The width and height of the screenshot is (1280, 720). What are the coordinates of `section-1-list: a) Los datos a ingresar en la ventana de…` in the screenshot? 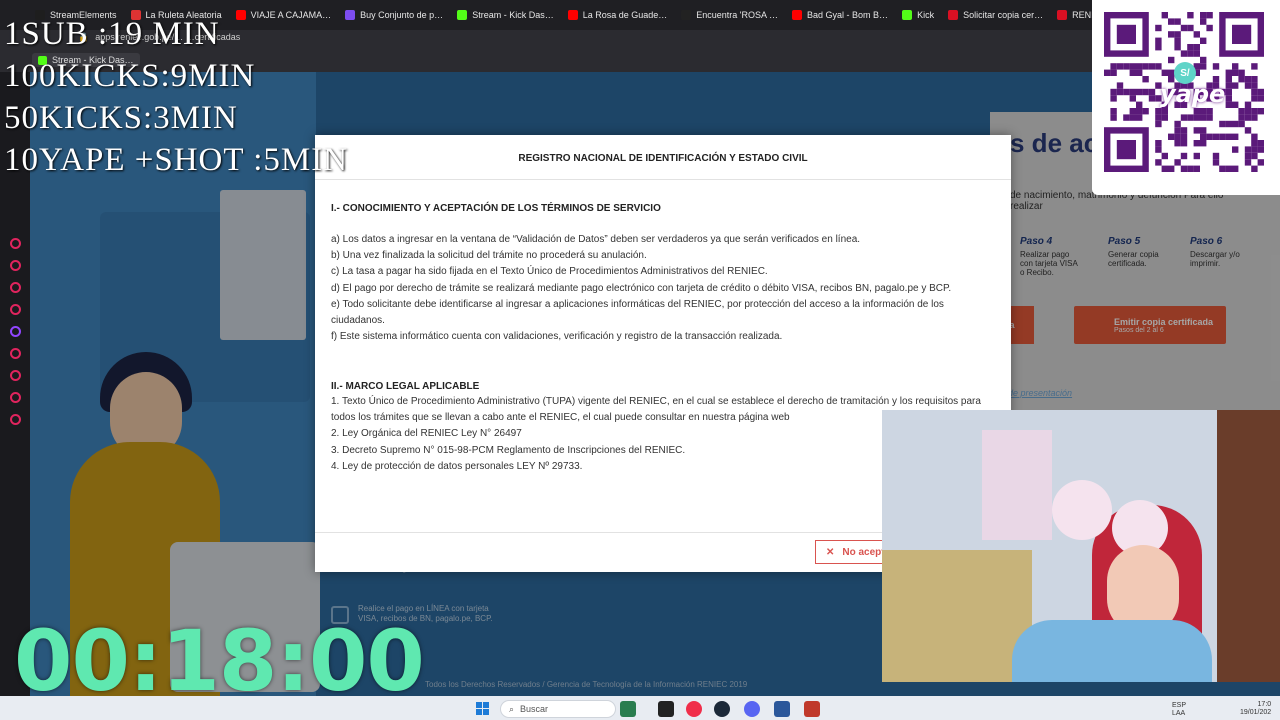 It's located at (663, 288).